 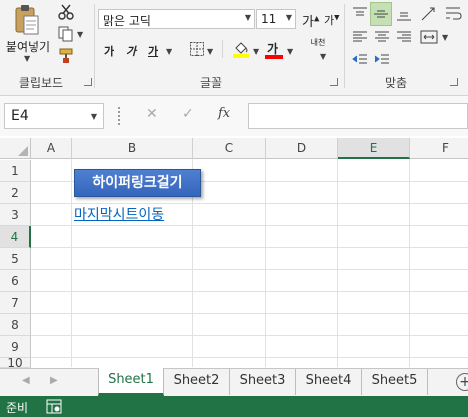 I want to click on plus-icon: +, so click(x=463, y=382).